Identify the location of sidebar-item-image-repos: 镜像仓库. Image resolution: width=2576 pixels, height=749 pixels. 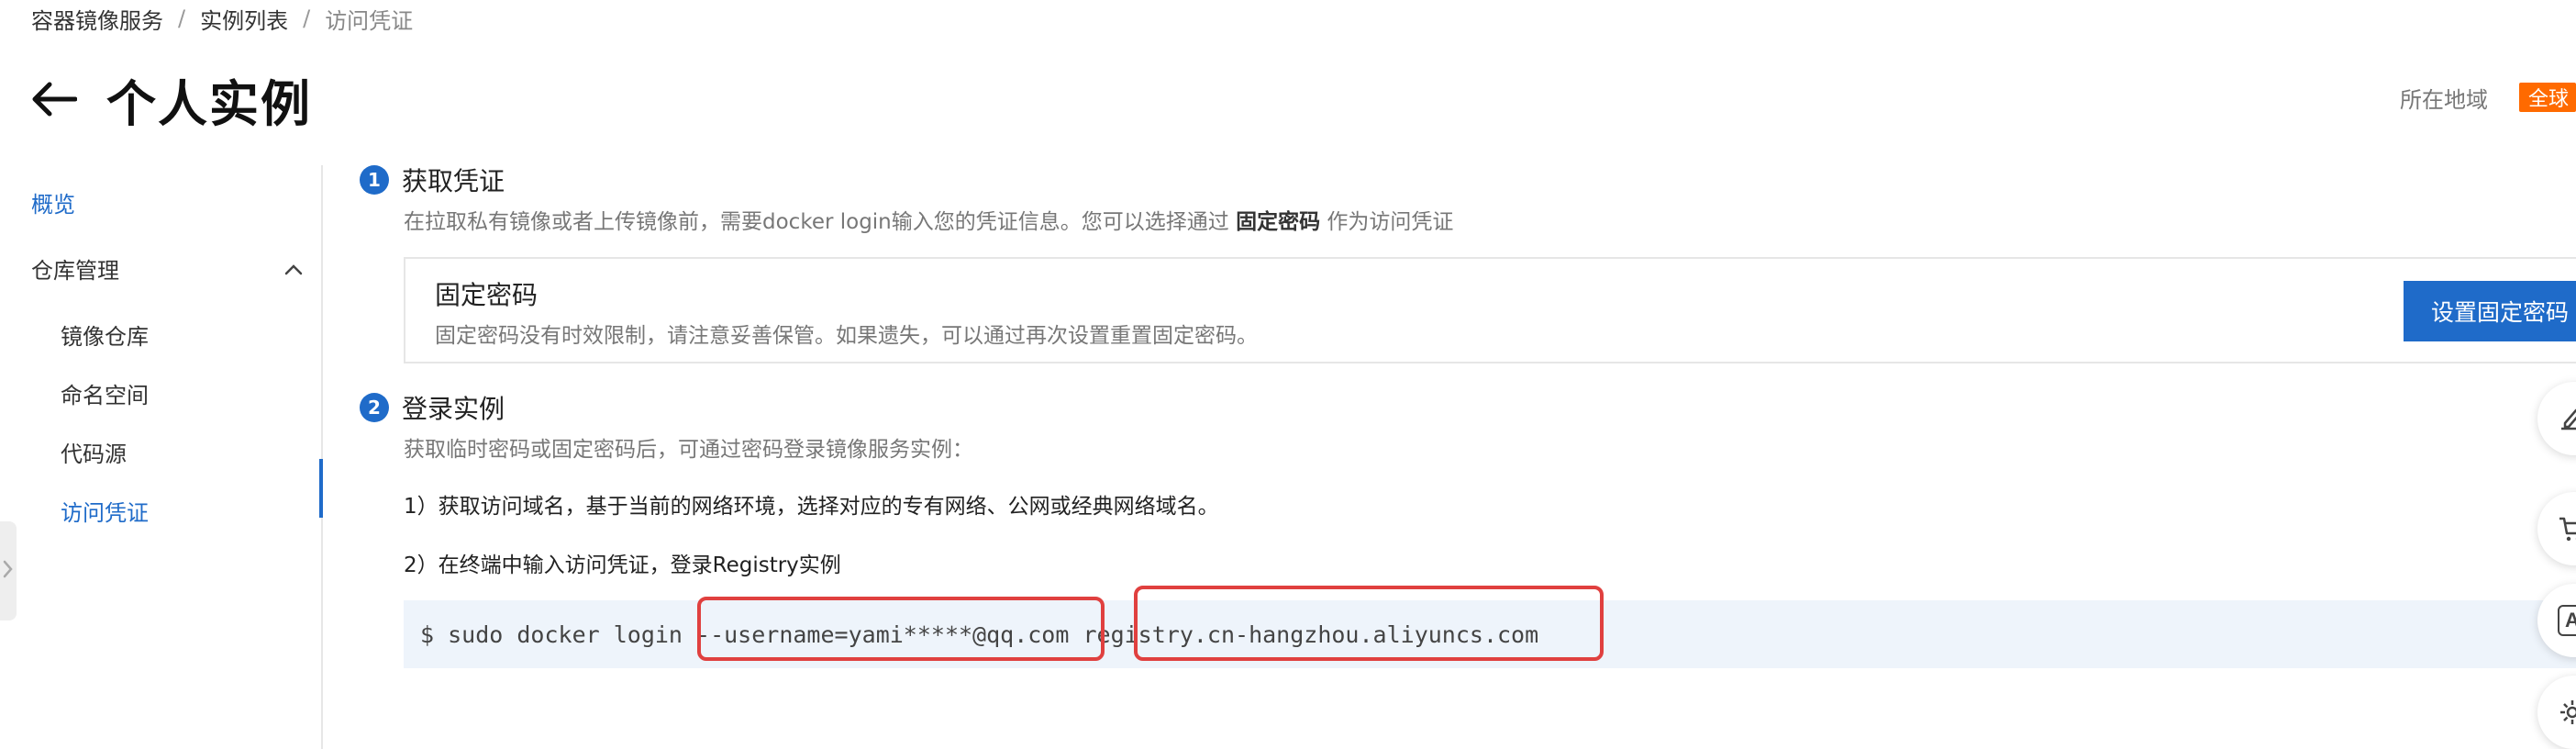
(105, 334).